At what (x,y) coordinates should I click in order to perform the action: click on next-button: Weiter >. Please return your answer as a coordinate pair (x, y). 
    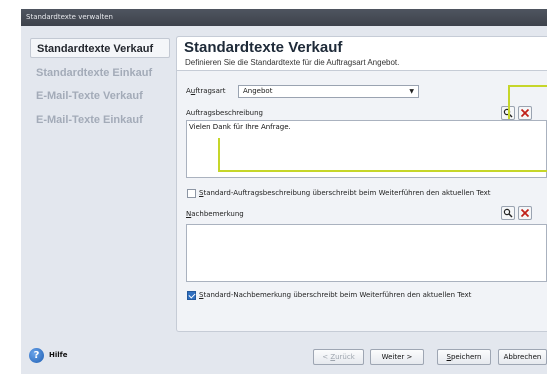
    Looking at the image, I should click on (397, 357).